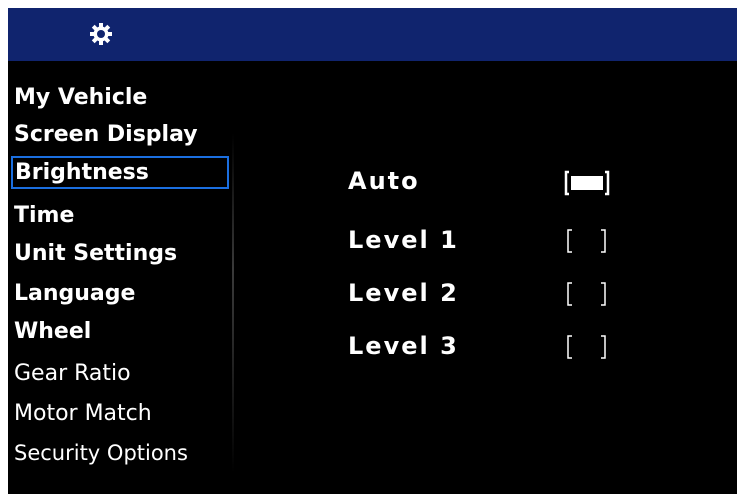  I want to click on option-label-level-3: Level 3, so click(403, 346).